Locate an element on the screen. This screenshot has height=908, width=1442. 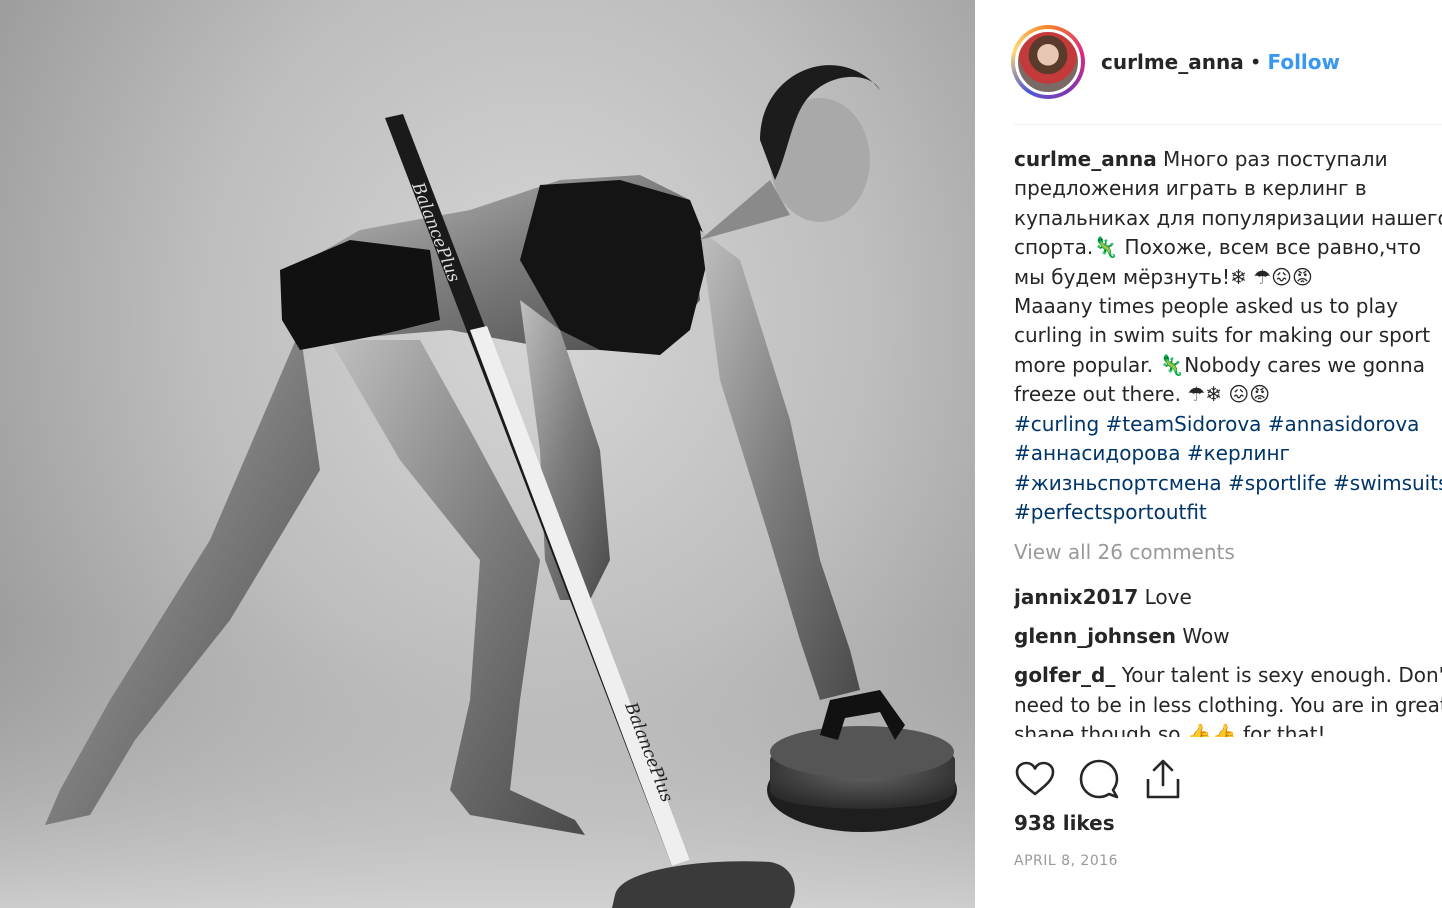
hashtag-link: #perfectsportoutfit is located at coordinates (1110, 512).